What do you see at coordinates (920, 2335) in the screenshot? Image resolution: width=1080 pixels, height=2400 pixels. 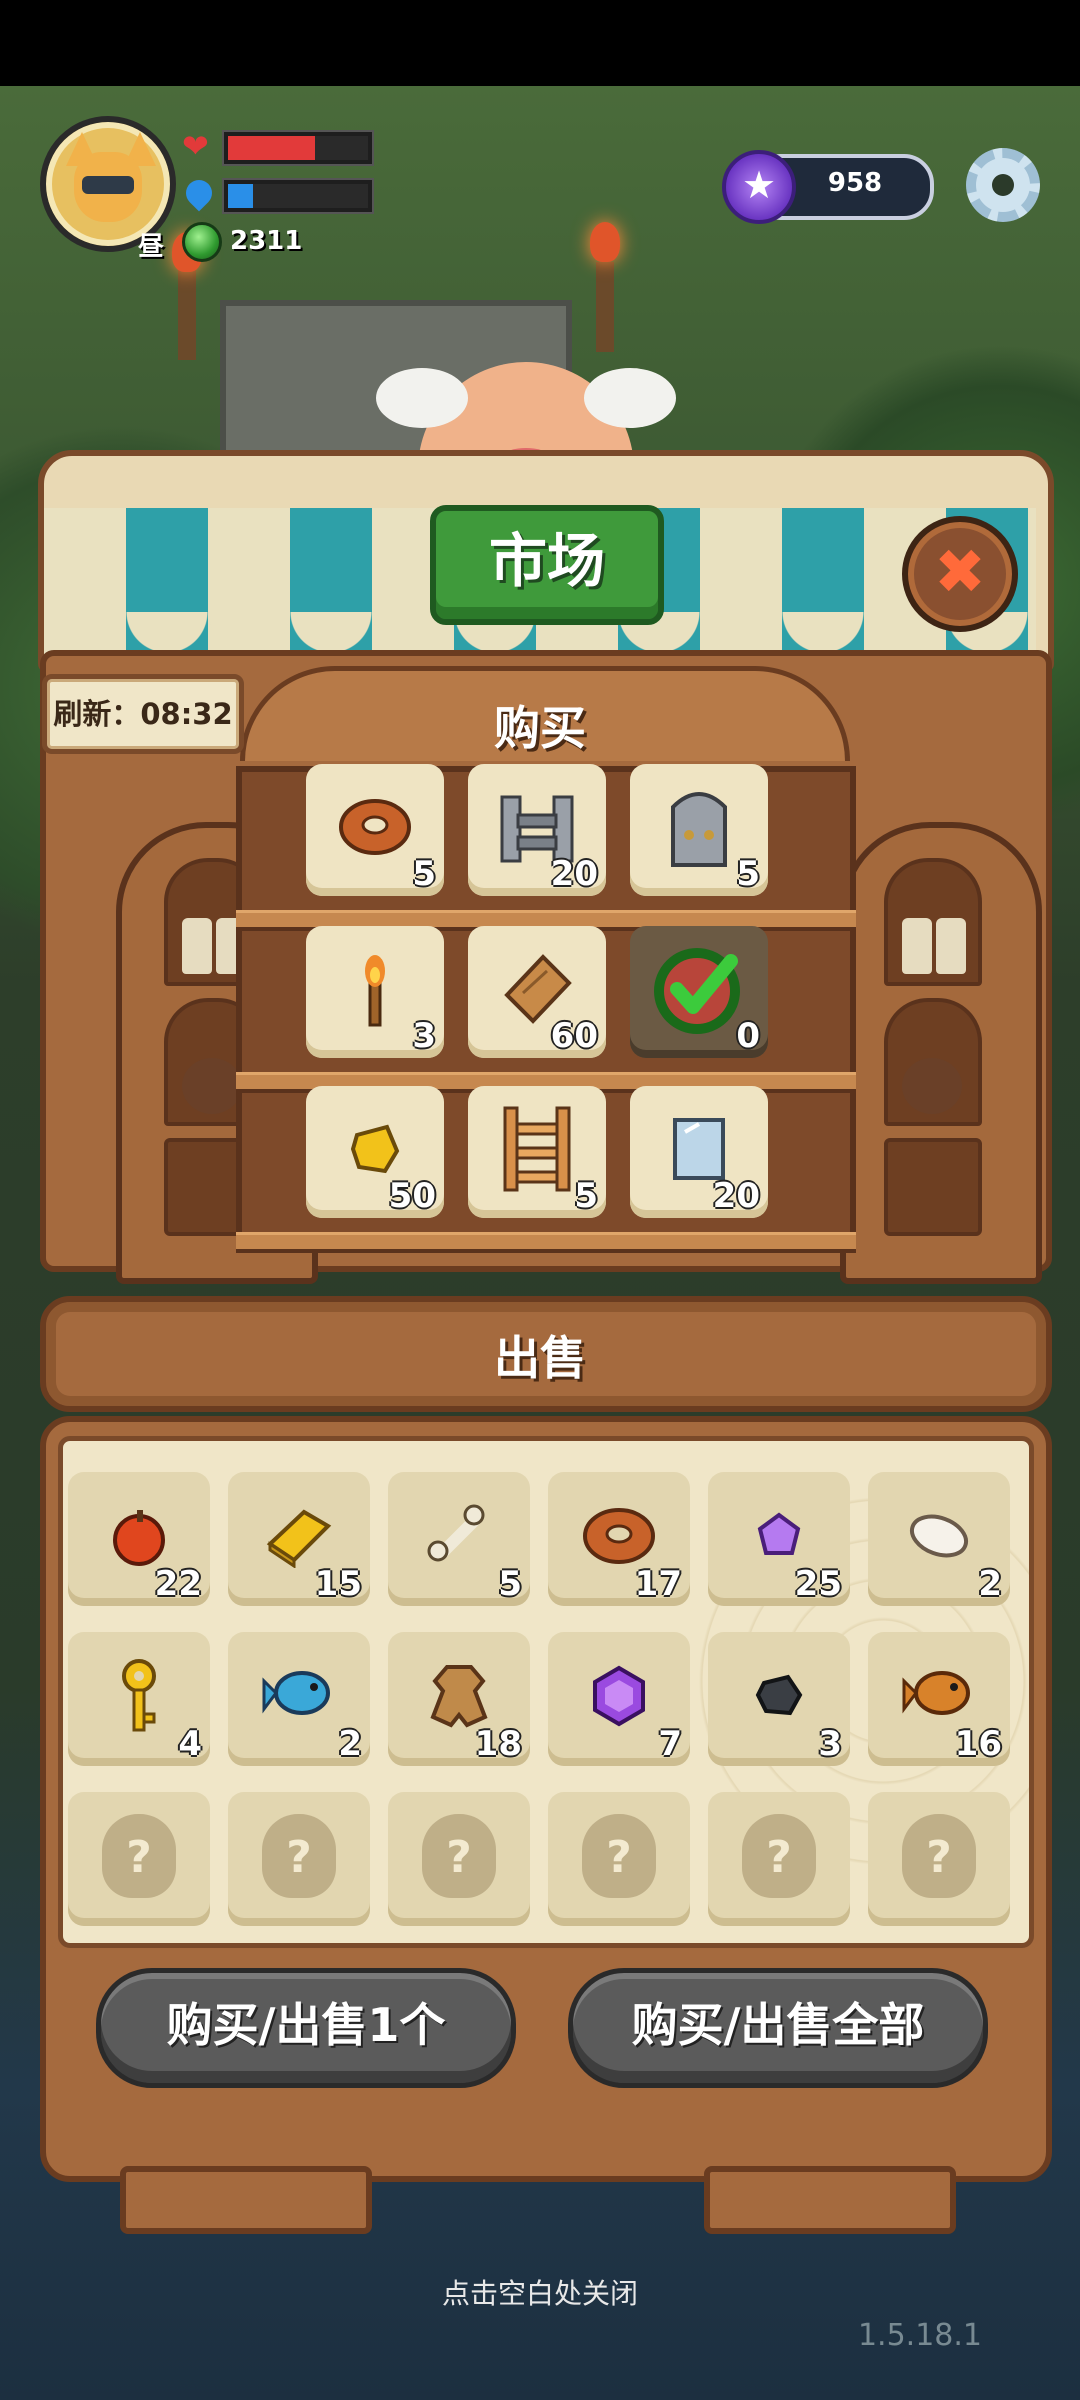 I see `version-label: 1.5.18.1` at bounding box center [920, 2335].